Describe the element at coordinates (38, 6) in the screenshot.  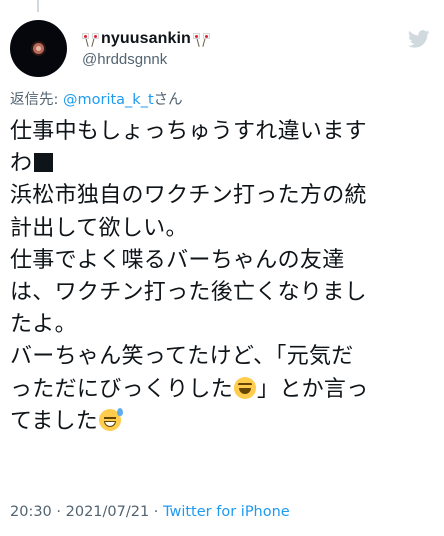
I see `thread-connector-line` at that location.